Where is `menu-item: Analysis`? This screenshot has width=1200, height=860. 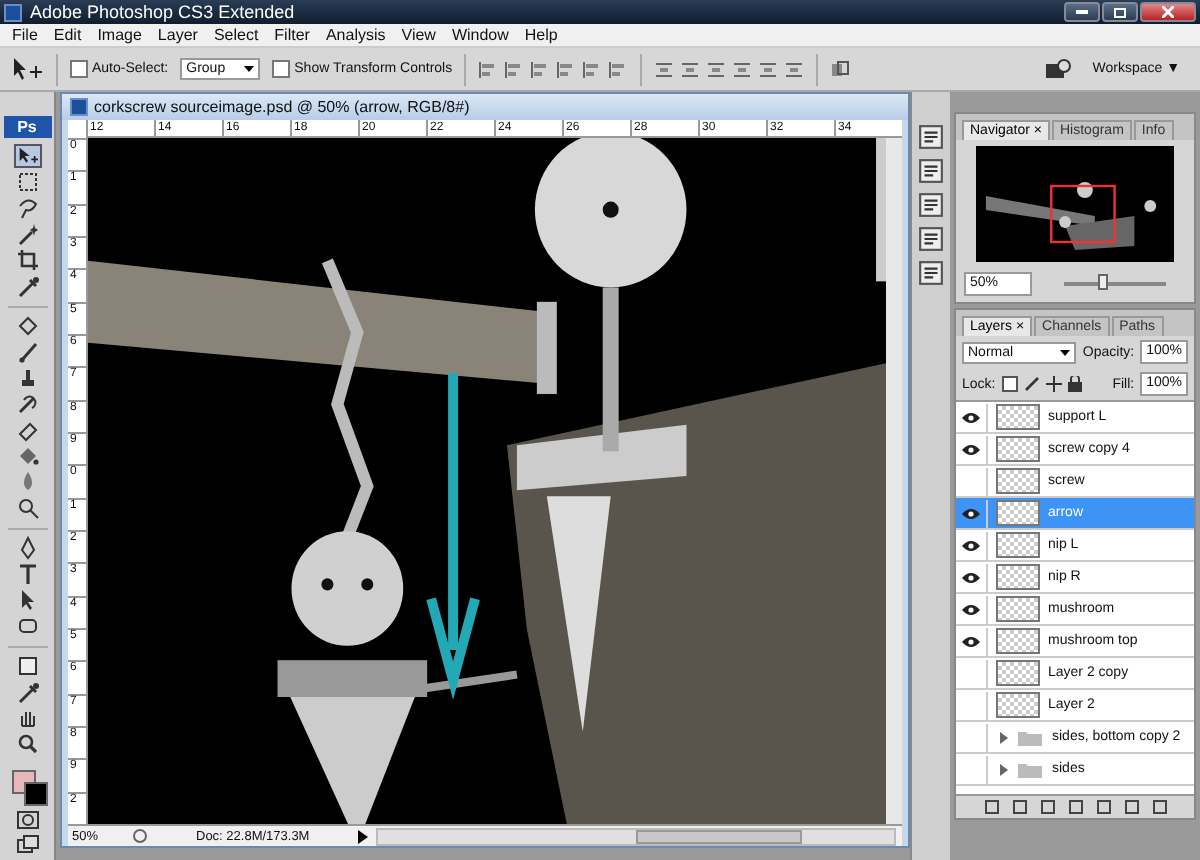 menu-item: Analysis is located at coordinates (355, 35).